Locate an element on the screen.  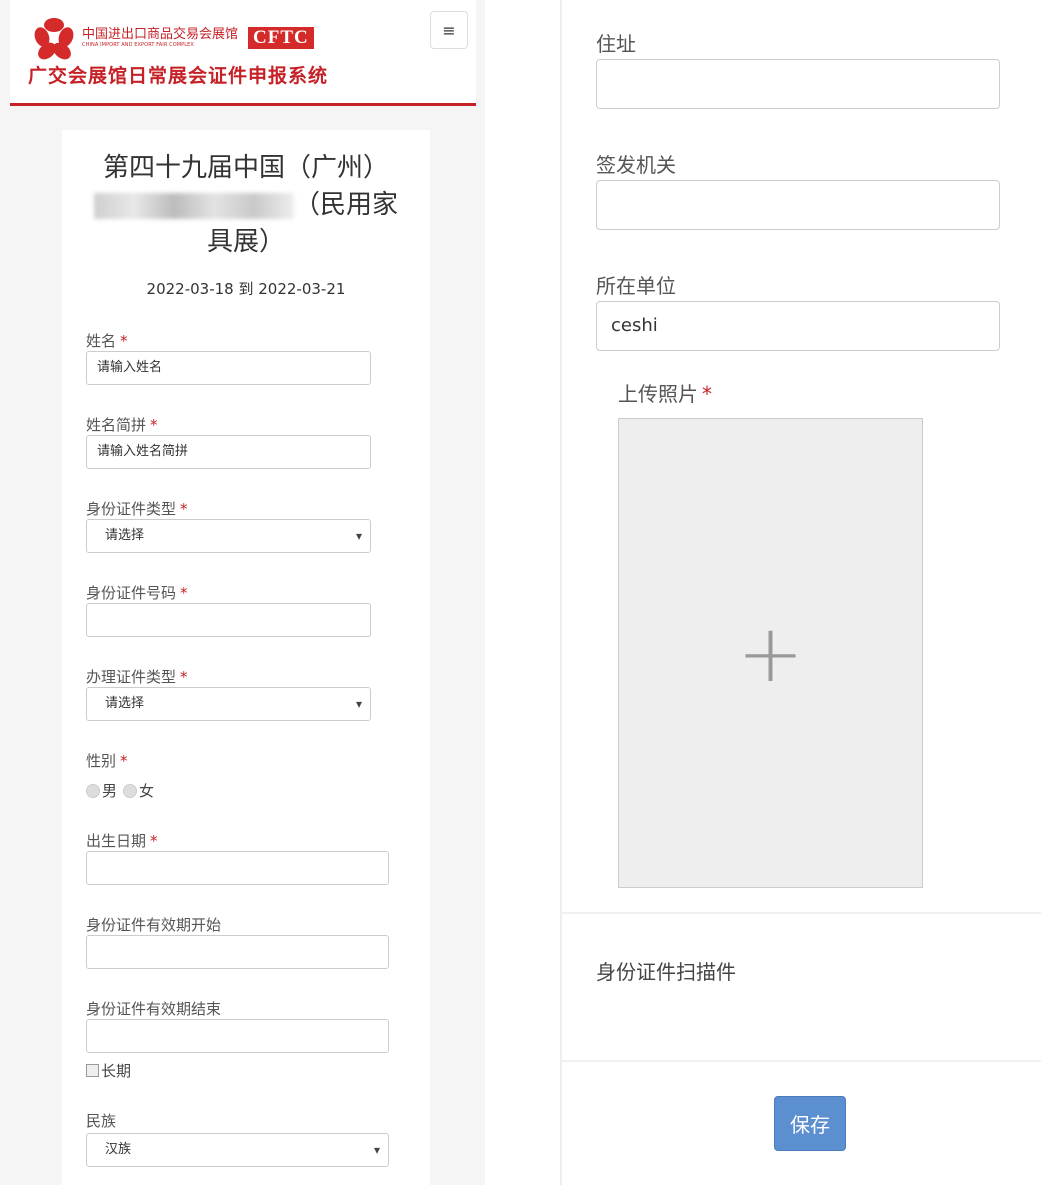
valid-start-input is located at coordinates (237, 952).